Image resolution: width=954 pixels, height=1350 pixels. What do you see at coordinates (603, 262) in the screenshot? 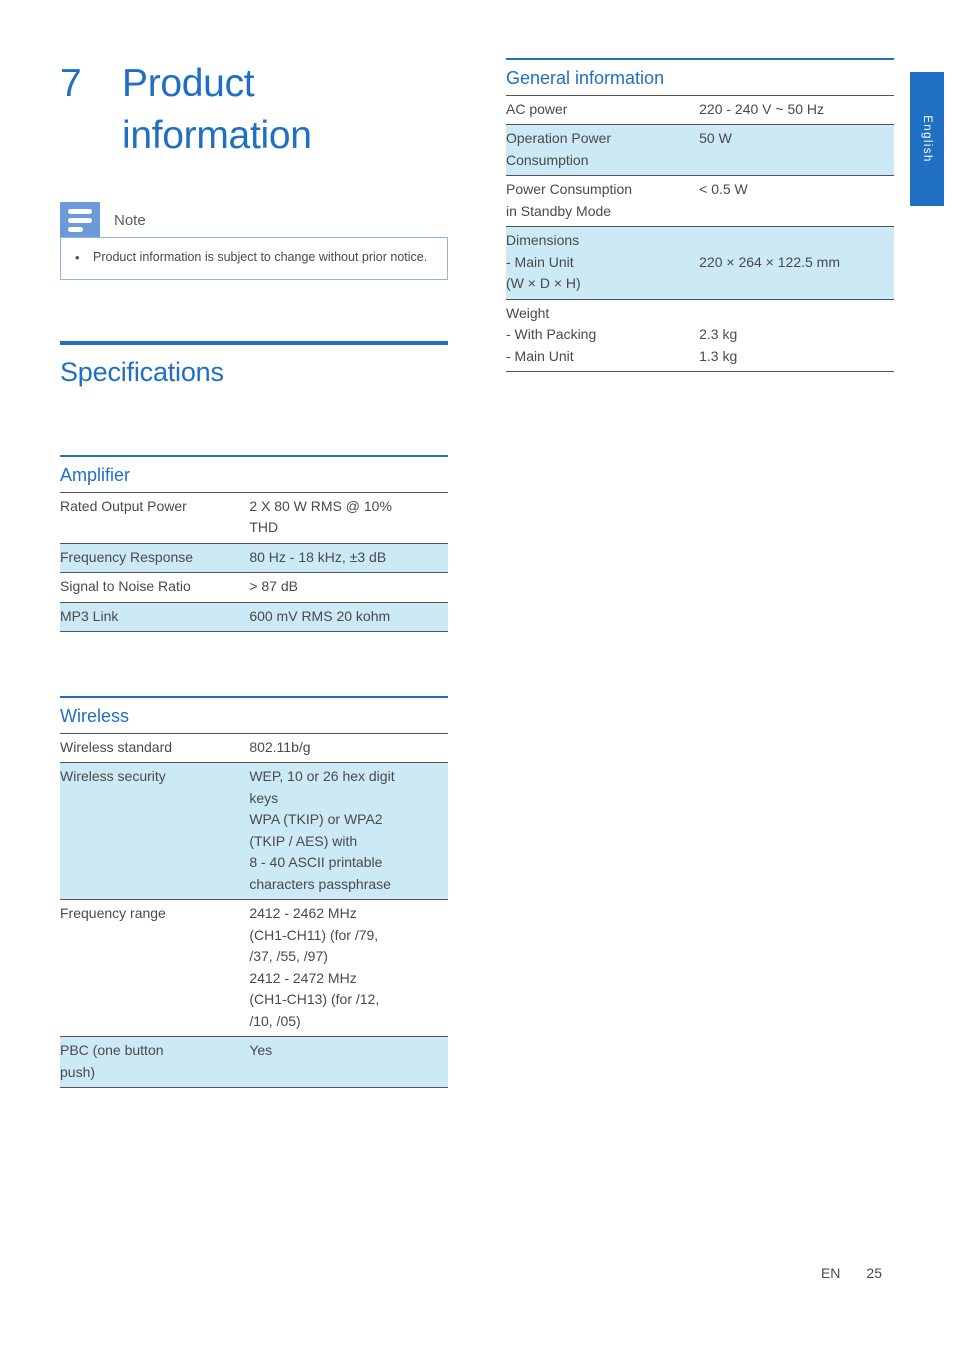
I see `row-key: Dimensions - Main Unit (W × D × H)` at bounding box center [603, 262].